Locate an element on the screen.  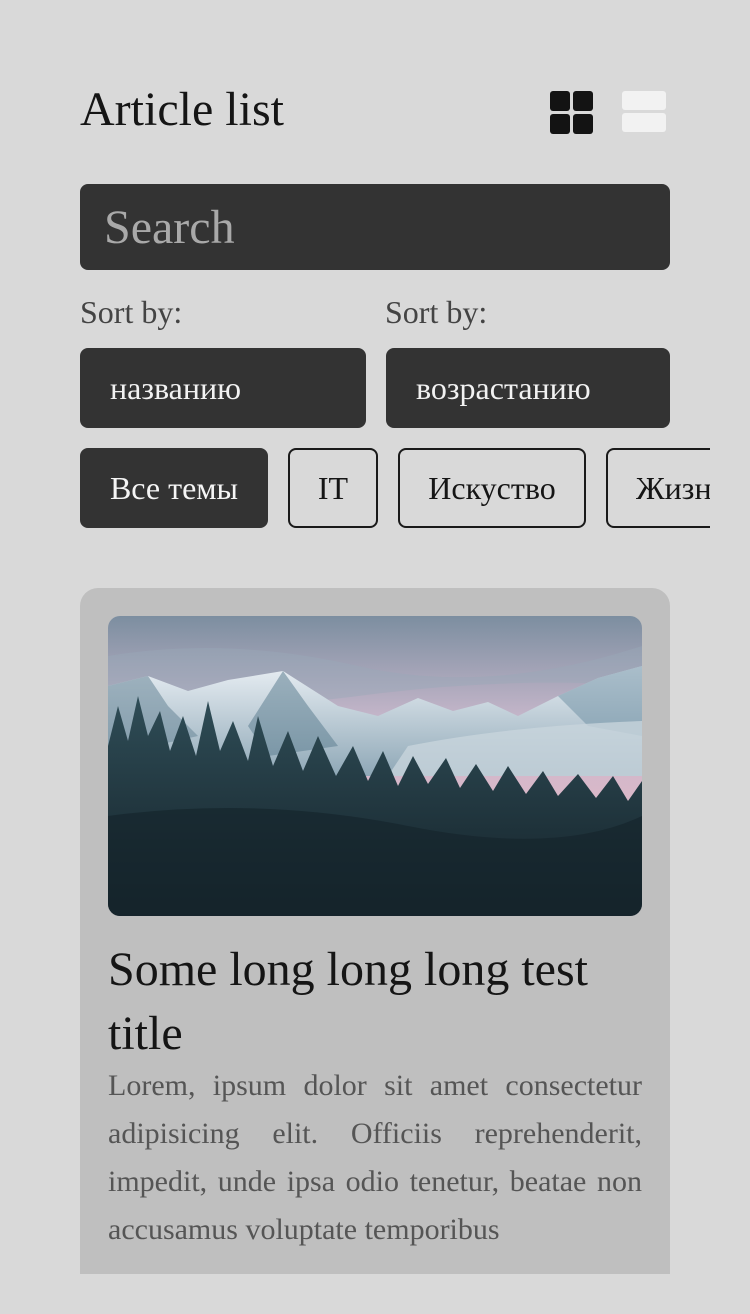
sort-order-label: Sort by: is located at coordinates (436, 312).